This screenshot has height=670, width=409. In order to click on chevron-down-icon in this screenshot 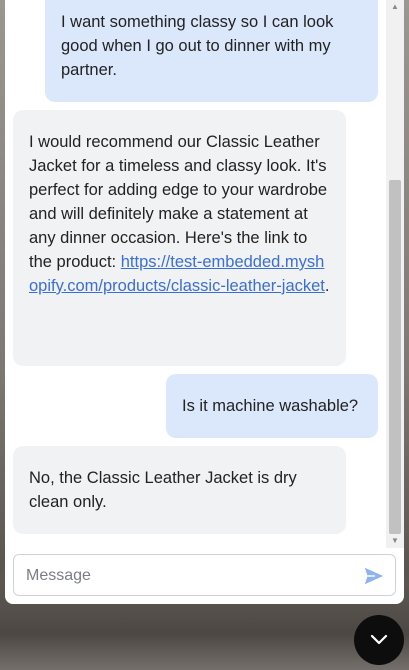, I will do `click(379, 639)`.